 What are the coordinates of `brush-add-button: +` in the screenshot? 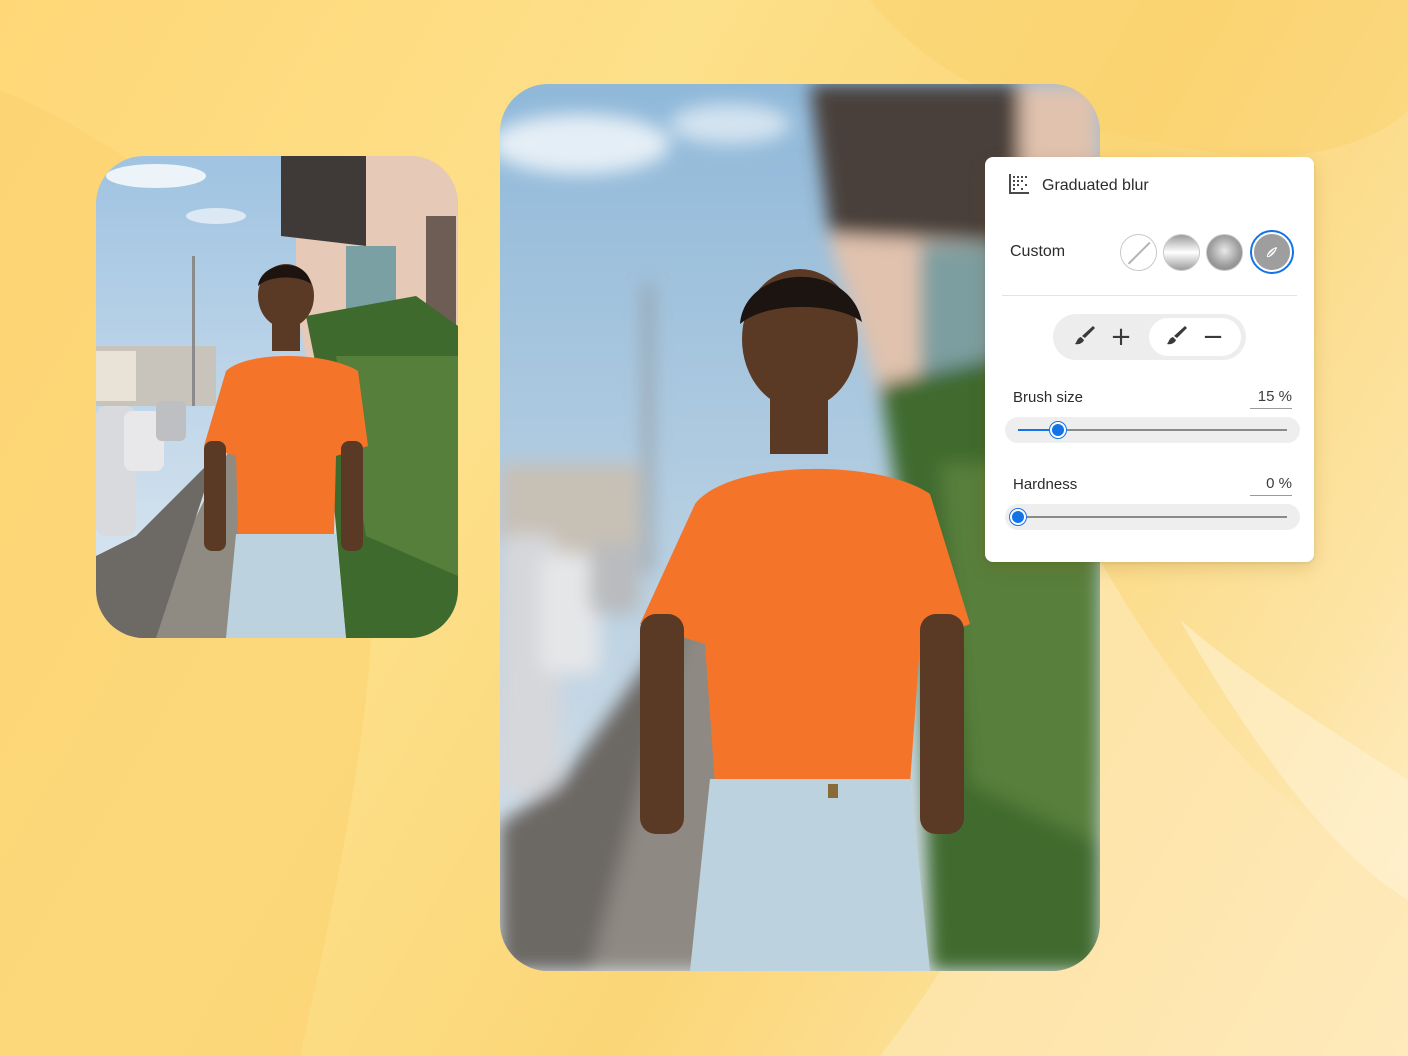 It's located at (1103, 337).